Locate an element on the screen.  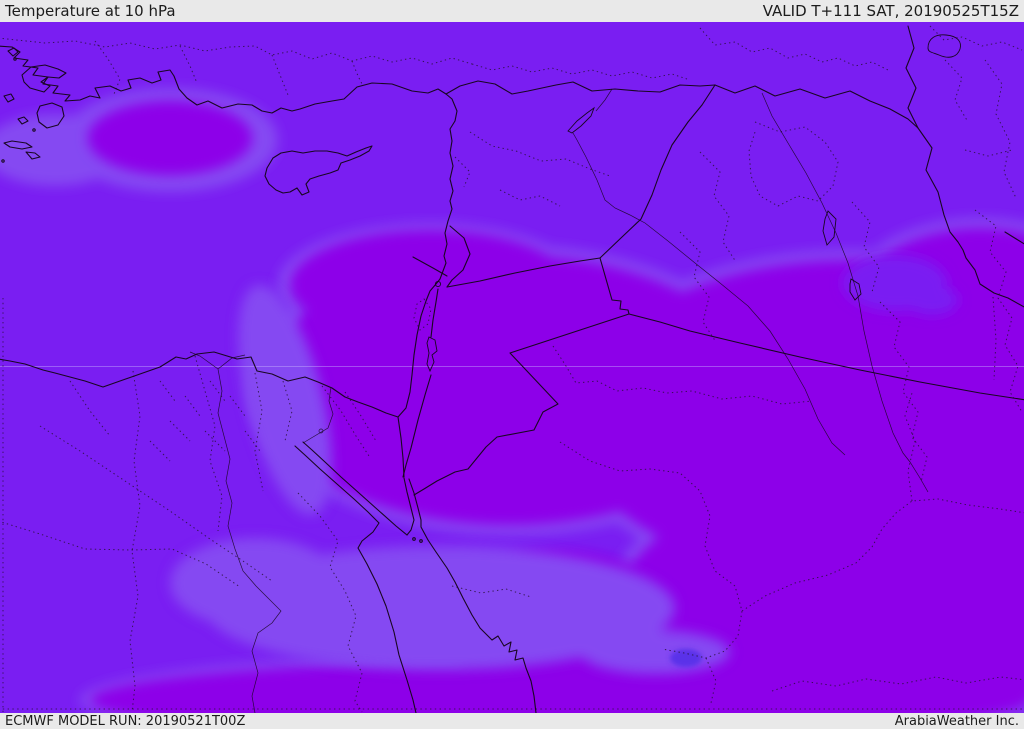
page-title: Temperature at 10 hPa is located at coordinates (90, 11).